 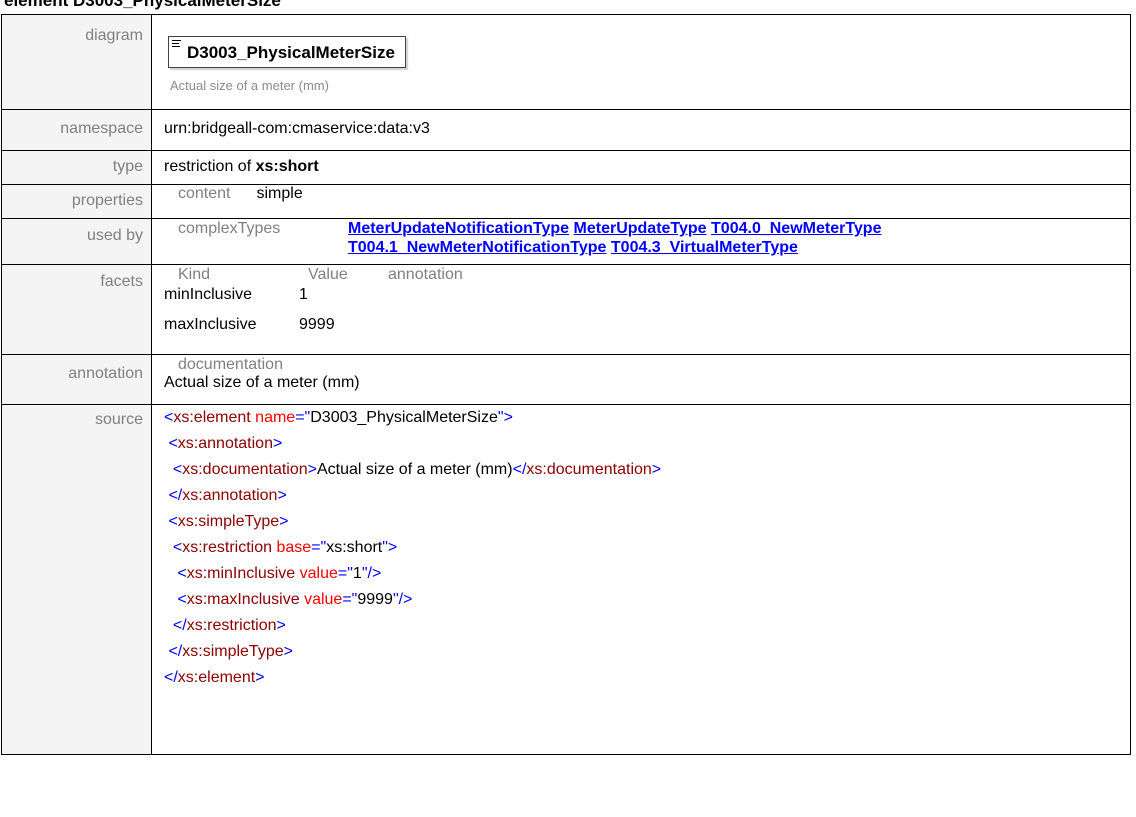 I want to click on page-title: element D3003_PhysicalMeterSize, so click(x=142, y=5).